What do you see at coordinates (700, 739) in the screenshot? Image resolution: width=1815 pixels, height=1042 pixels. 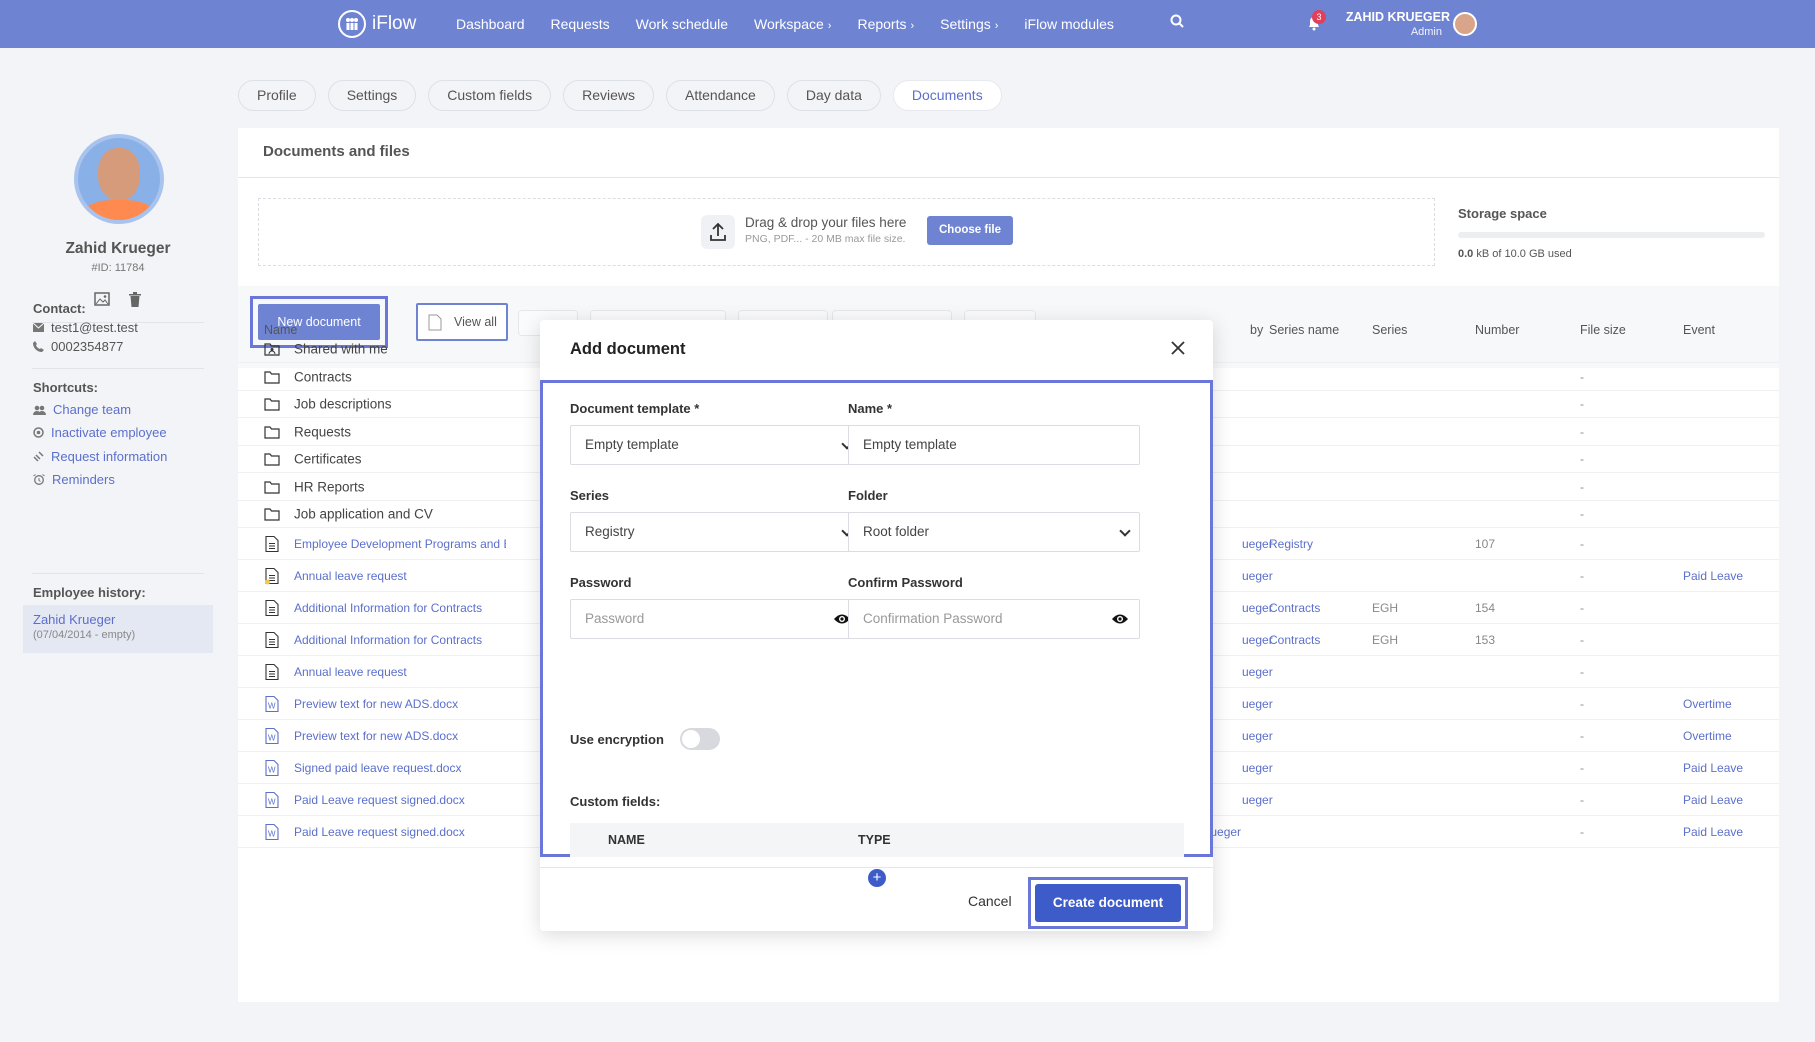 I see `encryption-toggle` at bounding box center [700, 739].